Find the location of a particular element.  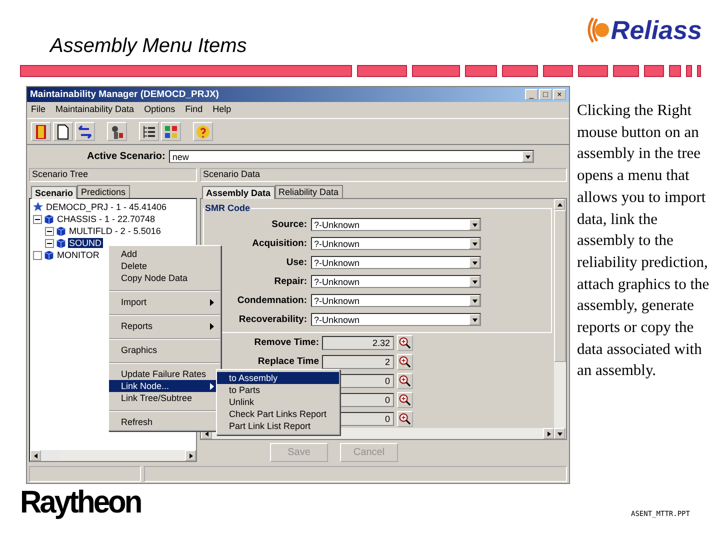

menu-item: Delete is located at coordinates (164, 266).